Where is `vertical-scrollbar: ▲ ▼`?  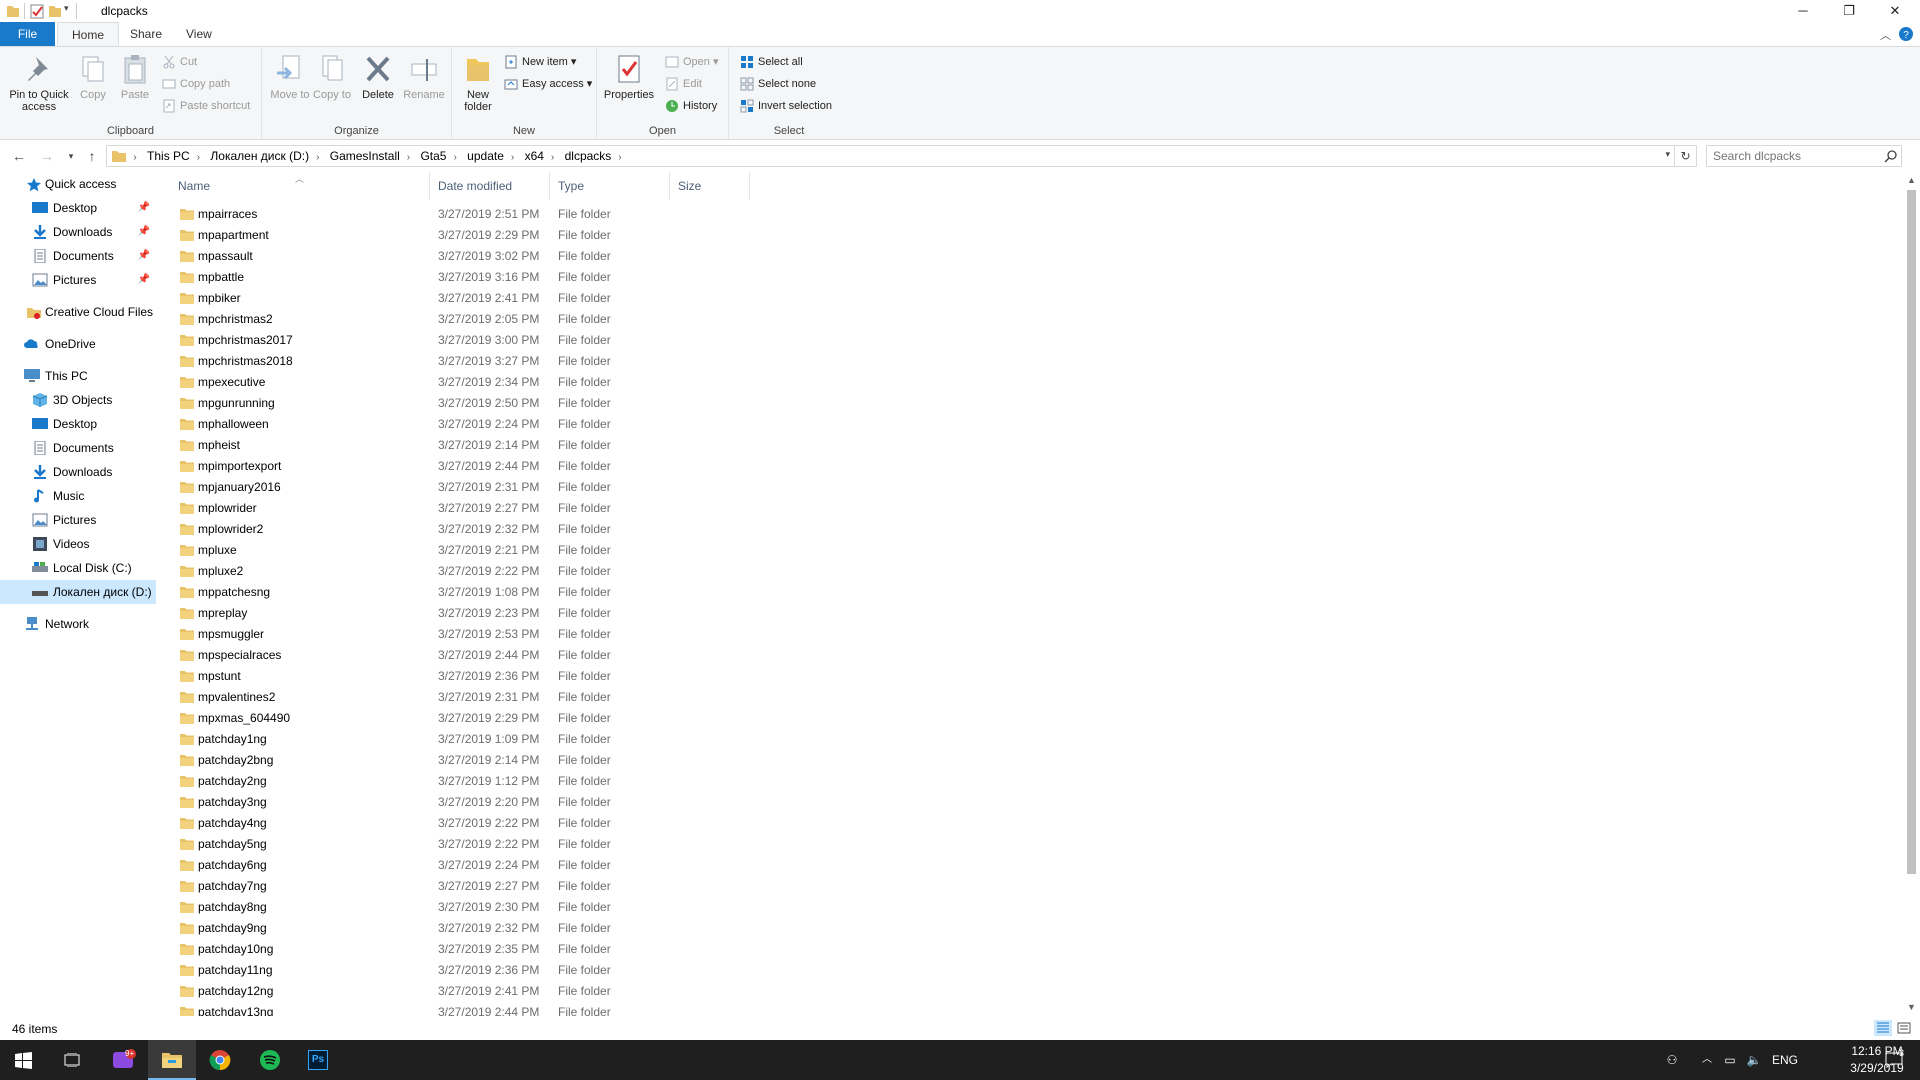
vertical-scrollbar: ▲ ▼ is located at coordinates (1911, 594).